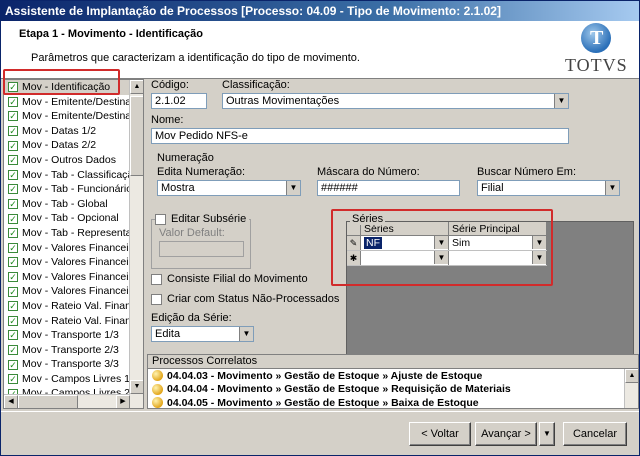 The width and height of the screenshot is (640, 456). I want to click on edita-numeracao-label: Edita Numeração:, so click(201, 172).